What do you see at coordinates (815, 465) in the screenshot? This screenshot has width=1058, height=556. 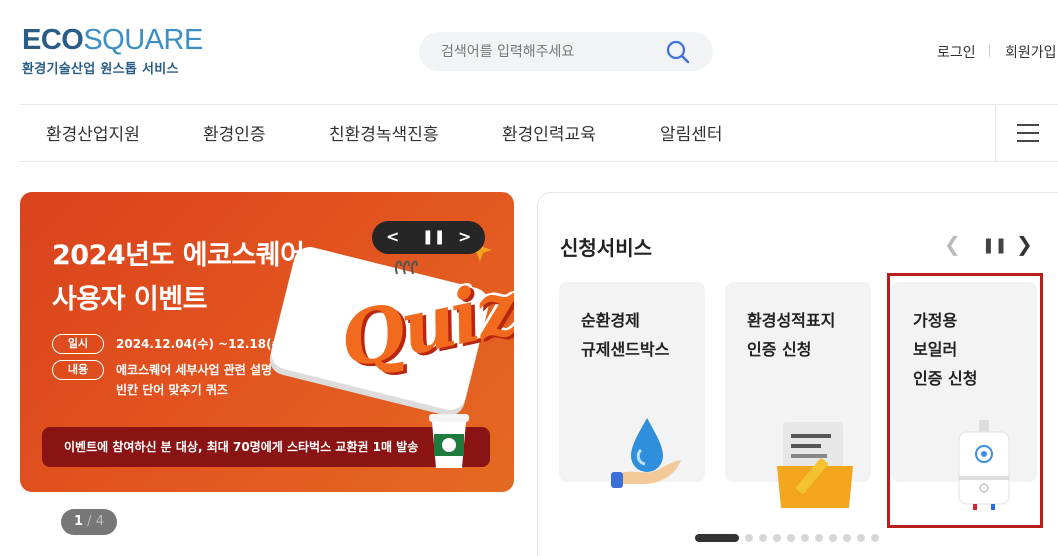 I see `document-pencil-icon` at bounding box center [815, 465].